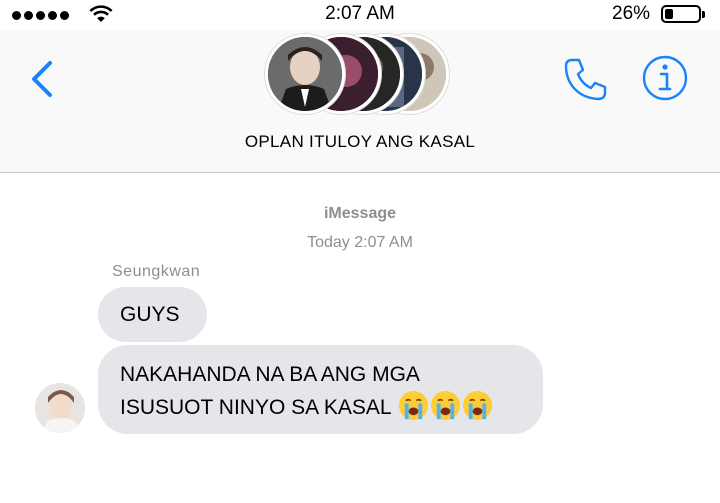 The height and width of the screenshot is (503, 720). What do you see at coordinates (60, 408) in the screenshot?
I see `sender-avatar` at bounding box center [60, 408].